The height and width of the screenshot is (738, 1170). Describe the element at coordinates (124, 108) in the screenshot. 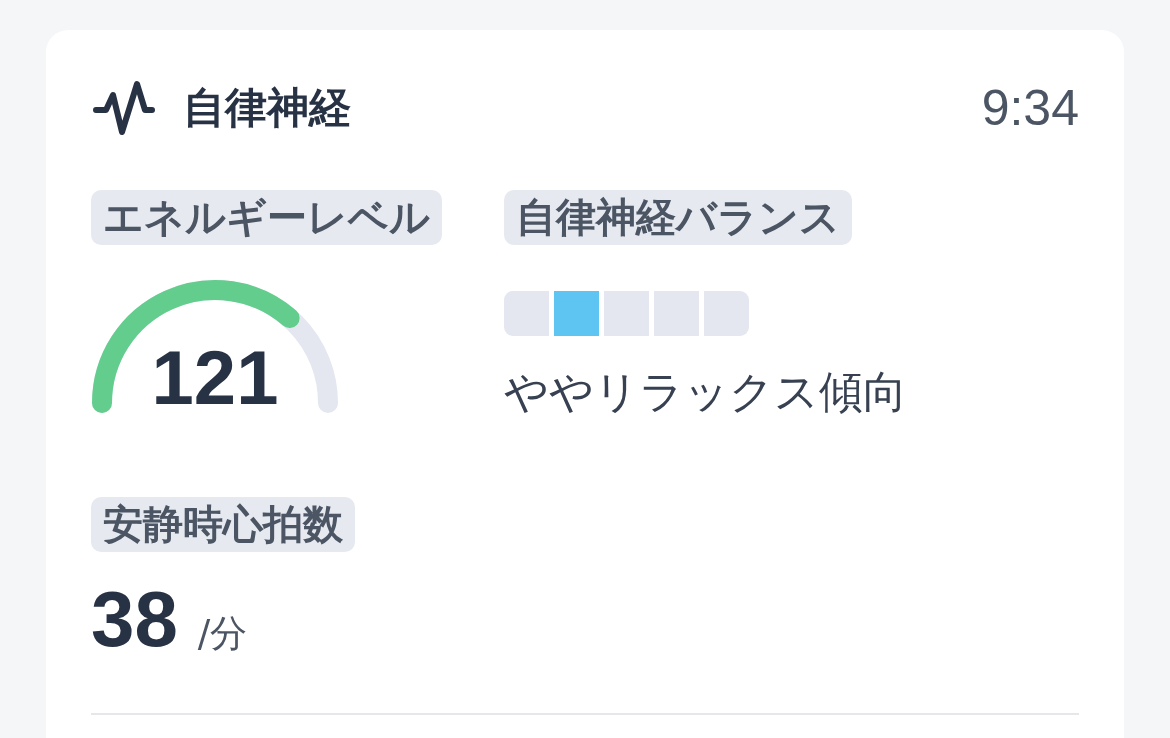

I see `pulse-icon` at that location.